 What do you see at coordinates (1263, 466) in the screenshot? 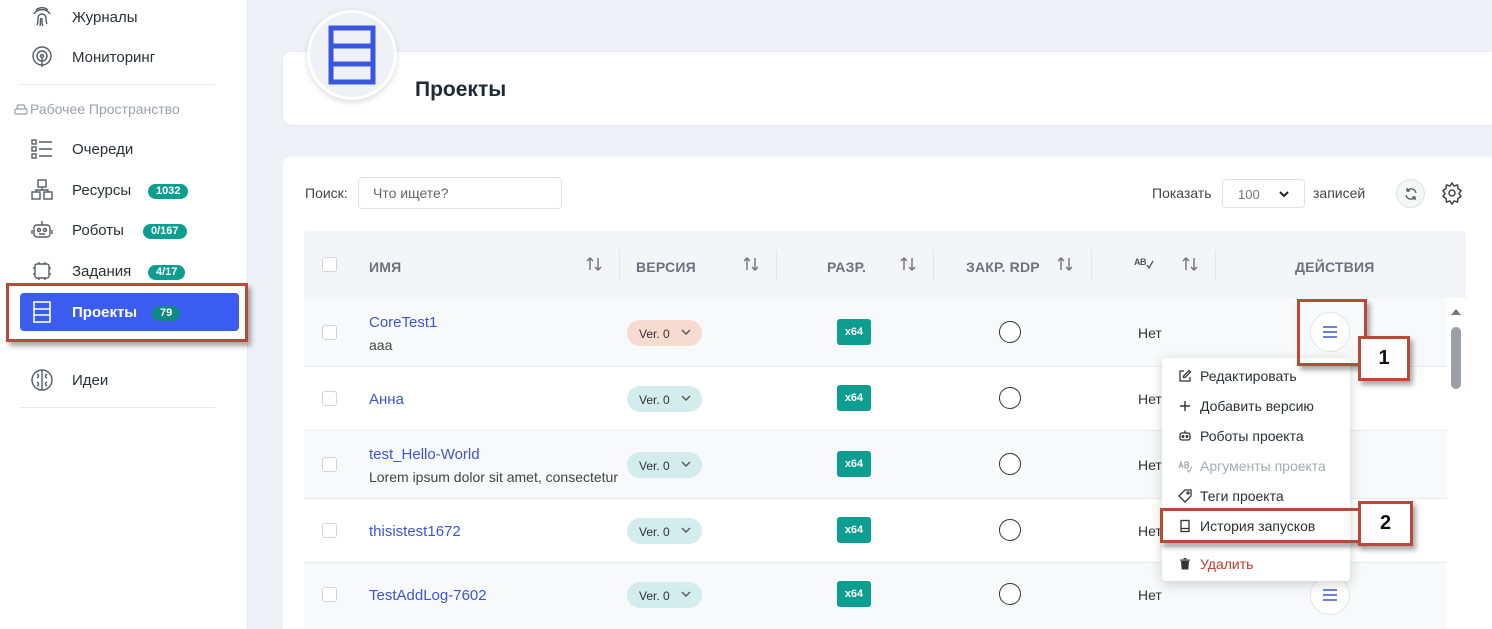
I see `menu-item-label: Аргументы проекта` at bounding box center [1263, 466].